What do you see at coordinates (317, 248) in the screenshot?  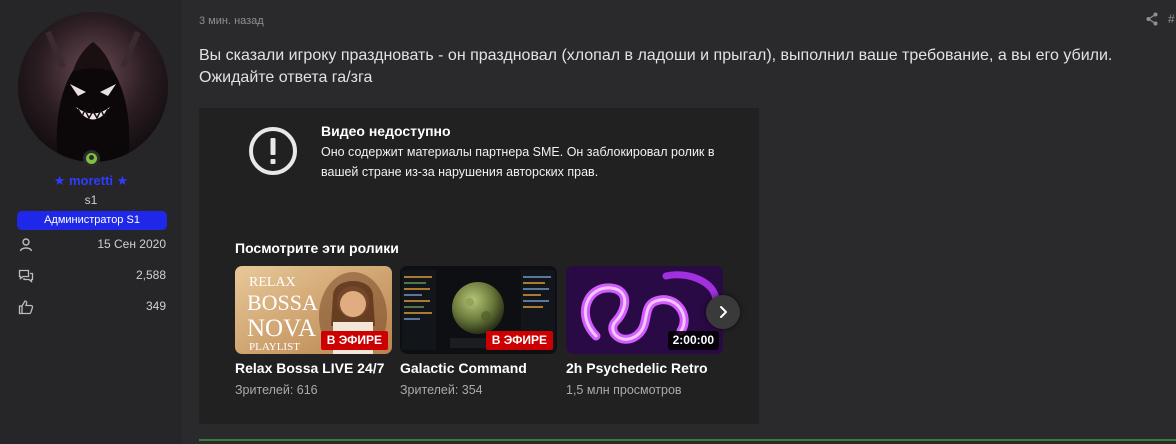 I see `suggested-title: Посмотрите эти ролики` at bounding box center [317, 248].